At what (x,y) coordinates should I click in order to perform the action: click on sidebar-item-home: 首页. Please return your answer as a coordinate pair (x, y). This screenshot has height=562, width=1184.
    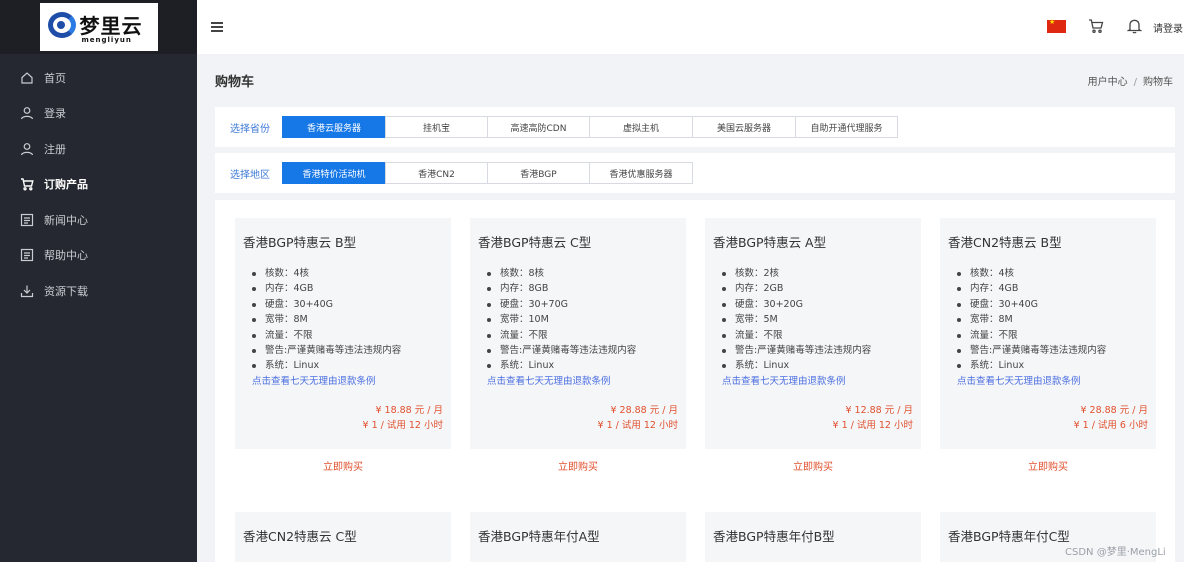
    Looking at the image, I should click on (98, 78).